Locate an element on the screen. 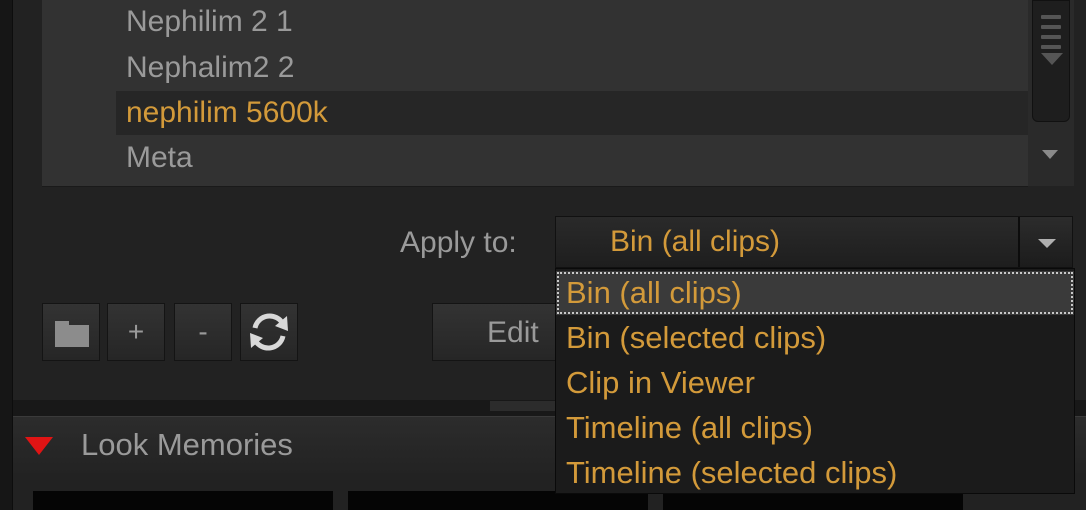 The height and width of the screenshot is (510, 1086). folder-button is located at coordinates (71, 332).